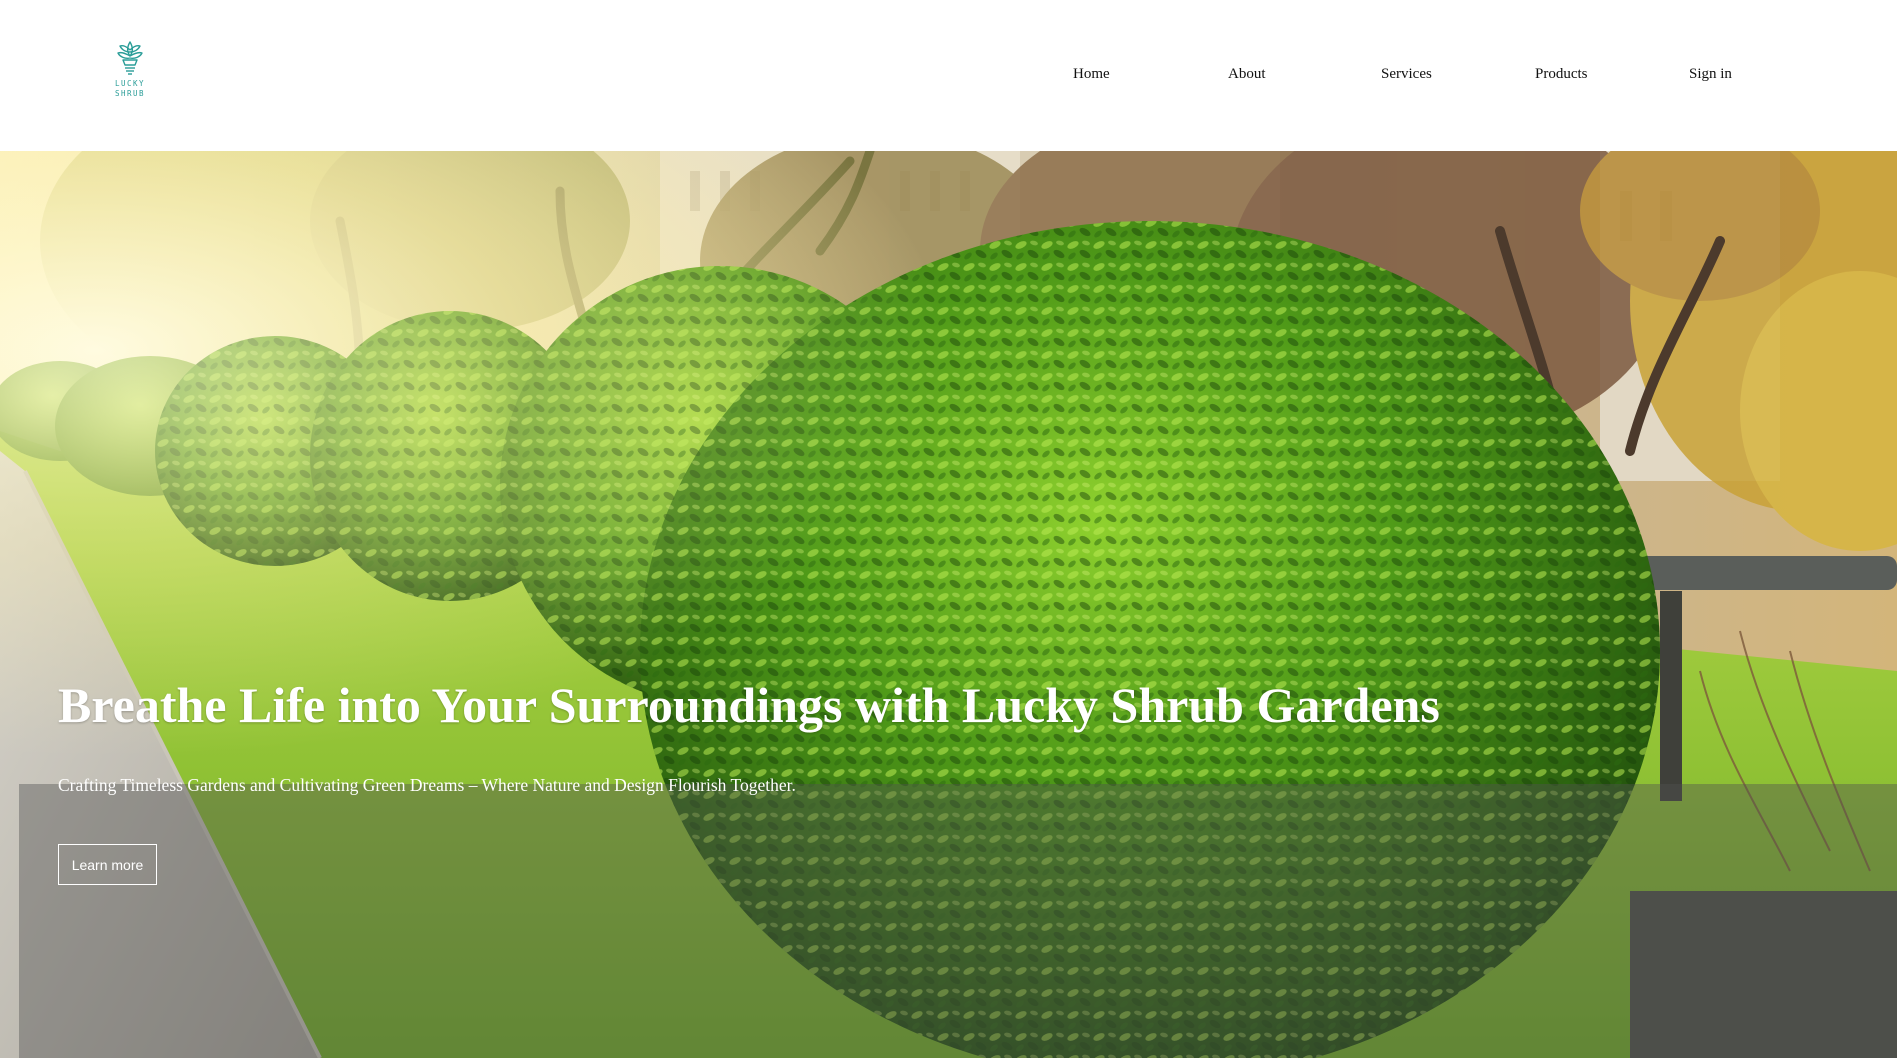 The height and width of the screenshot is (1058, 1897). What do you see at coordinates (107, 864) in the screenshot?
I see `learn-more-button: Learn more` at bounding box center [107, 864].